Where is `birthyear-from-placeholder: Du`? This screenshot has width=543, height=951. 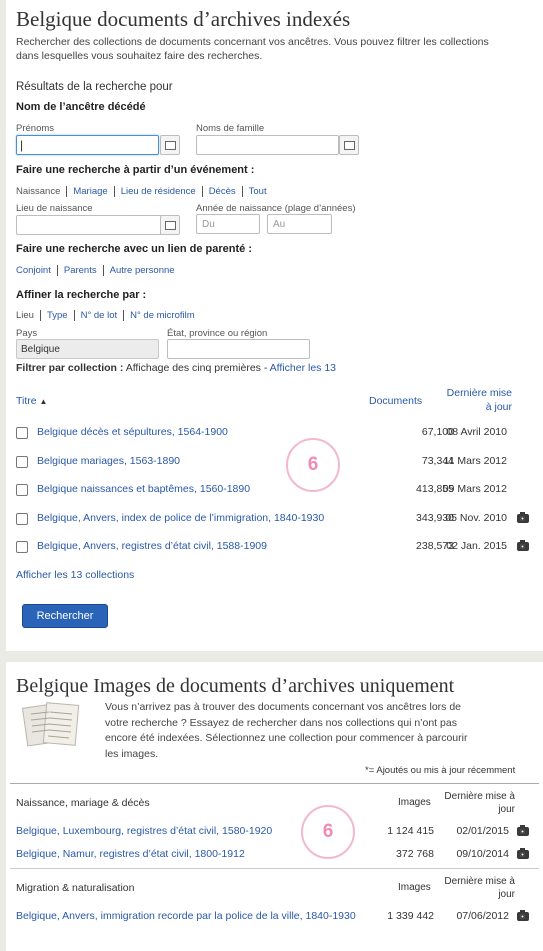 birthyear-from-placeholder: Du is located at coordinates (208, 224).